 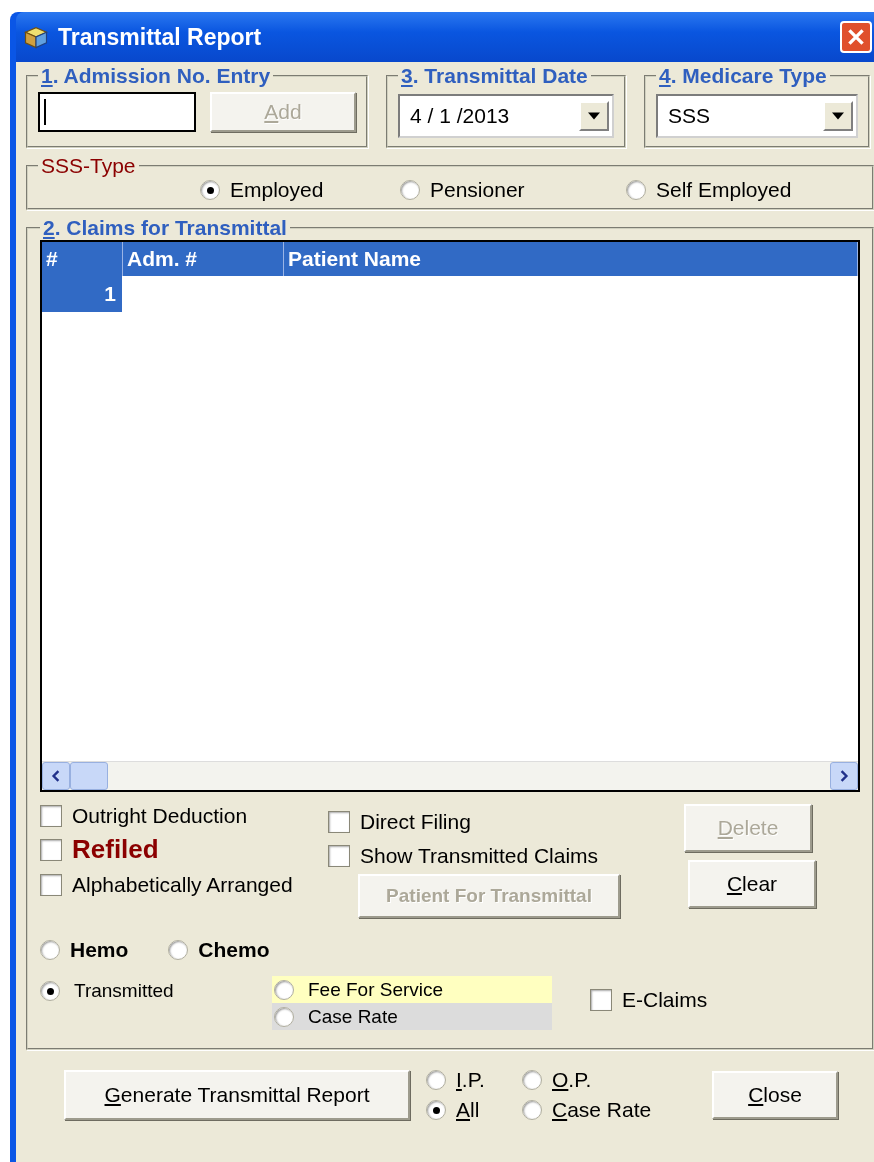 What do you see at coordinates (757, 116) in the screenshot?
I see `medicare-type-dropdown: SSS` at bounding box center [757, 116].